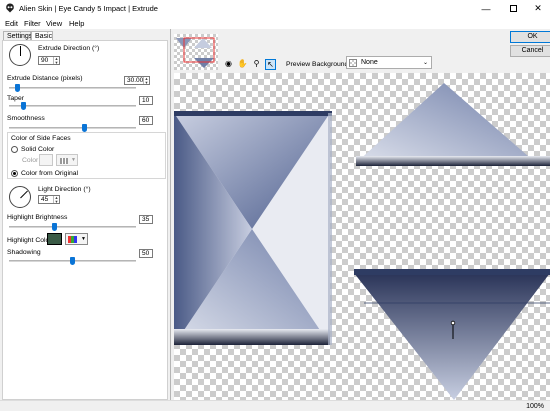 Image resolution: width=550 pixels, height=411 pixels. I want to click on close-window-button: ✕, so click(537, 8).